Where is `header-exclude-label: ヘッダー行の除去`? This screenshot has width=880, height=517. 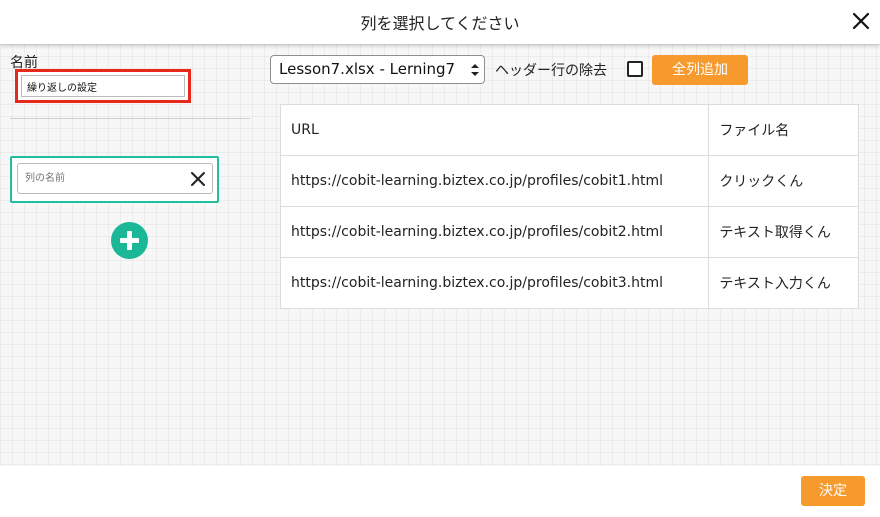 header-exclude-label: ヘッダー行の除去 is located at coordinates (551, 71).